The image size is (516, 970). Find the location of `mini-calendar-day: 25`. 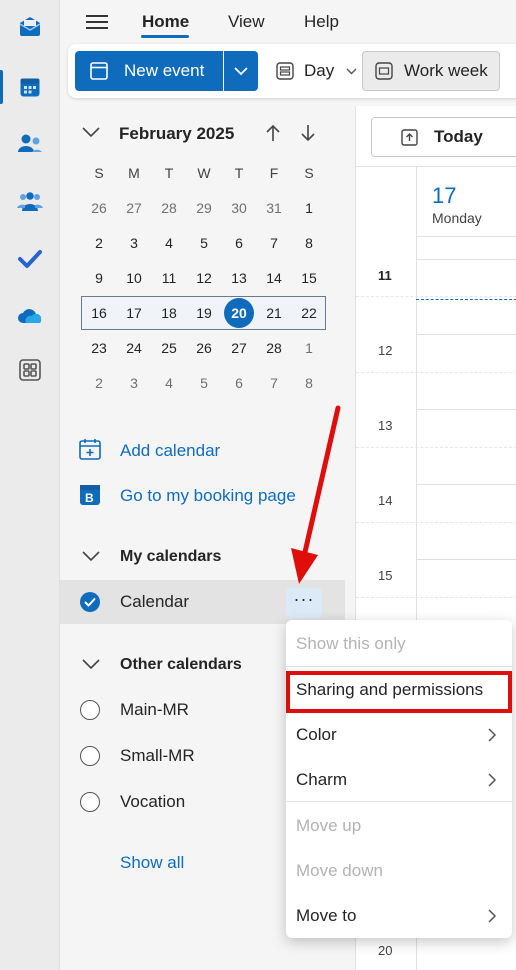

mini-calendar-day: 25 is located at coordinates (169, 348).